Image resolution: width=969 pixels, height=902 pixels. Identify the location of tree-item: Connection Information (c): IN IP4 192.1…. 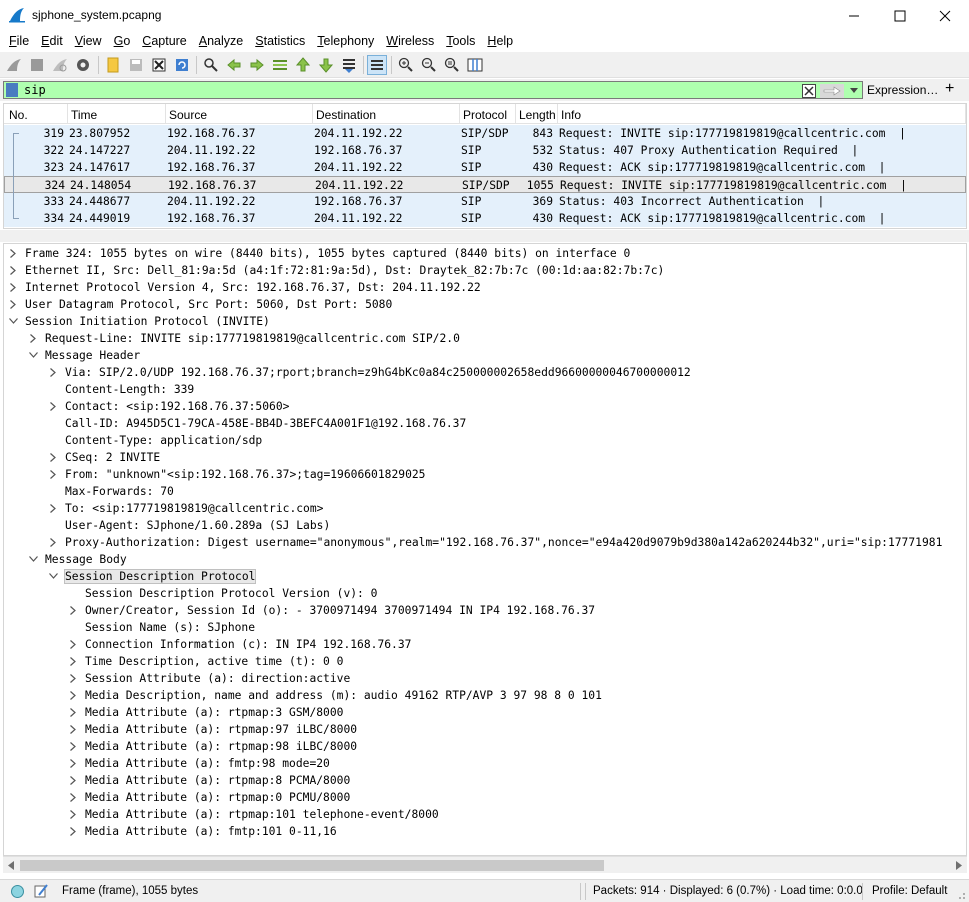
(485, 644).